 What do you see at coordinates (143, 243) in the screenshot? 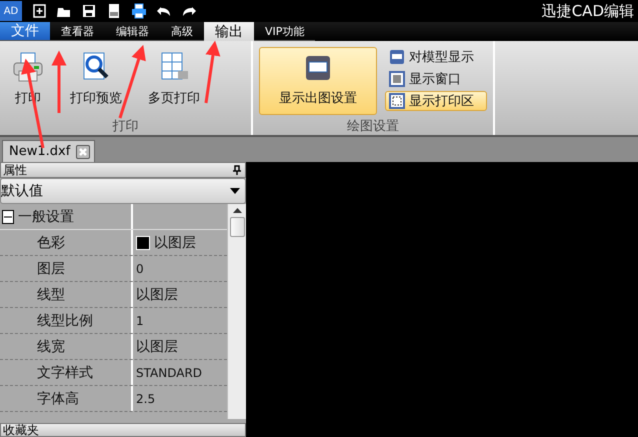
I see `color-swatch` at bounding box center [143, 243].